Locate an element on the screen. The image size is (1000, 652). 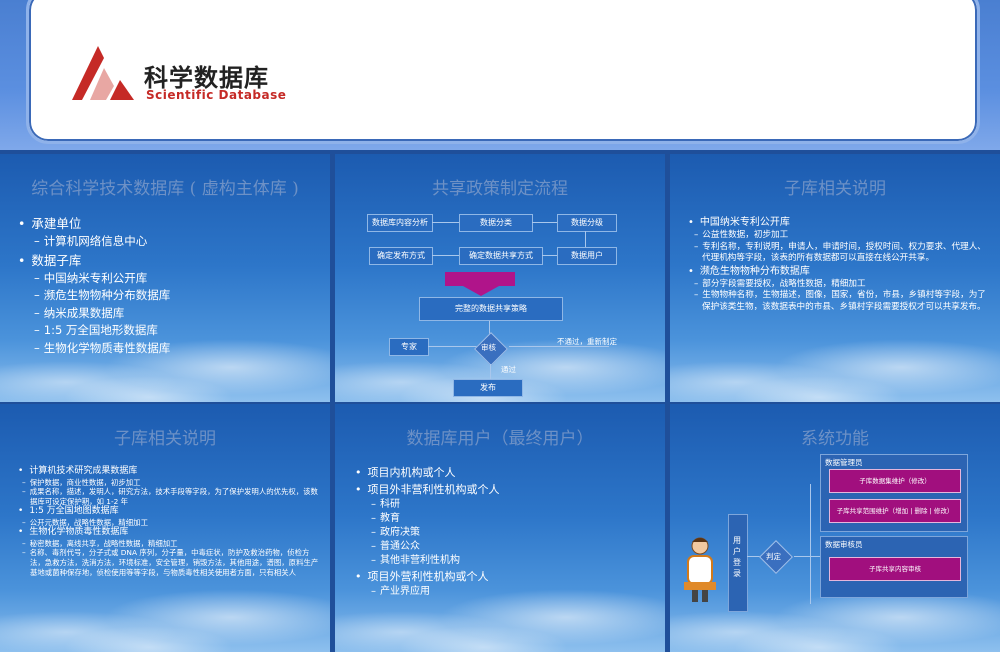
data-reviewer-panel: 数据审核员 子库共享内容审核 is located at coordinates (894, 567).